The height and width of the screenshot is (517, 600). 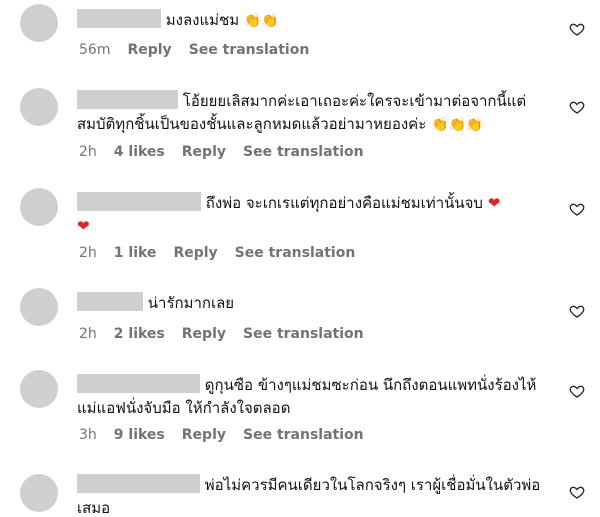 What do you see at coordinates (135, 253) in the screenshot?
I see `likes-count: 1 like` at bounding box center [135, 253].